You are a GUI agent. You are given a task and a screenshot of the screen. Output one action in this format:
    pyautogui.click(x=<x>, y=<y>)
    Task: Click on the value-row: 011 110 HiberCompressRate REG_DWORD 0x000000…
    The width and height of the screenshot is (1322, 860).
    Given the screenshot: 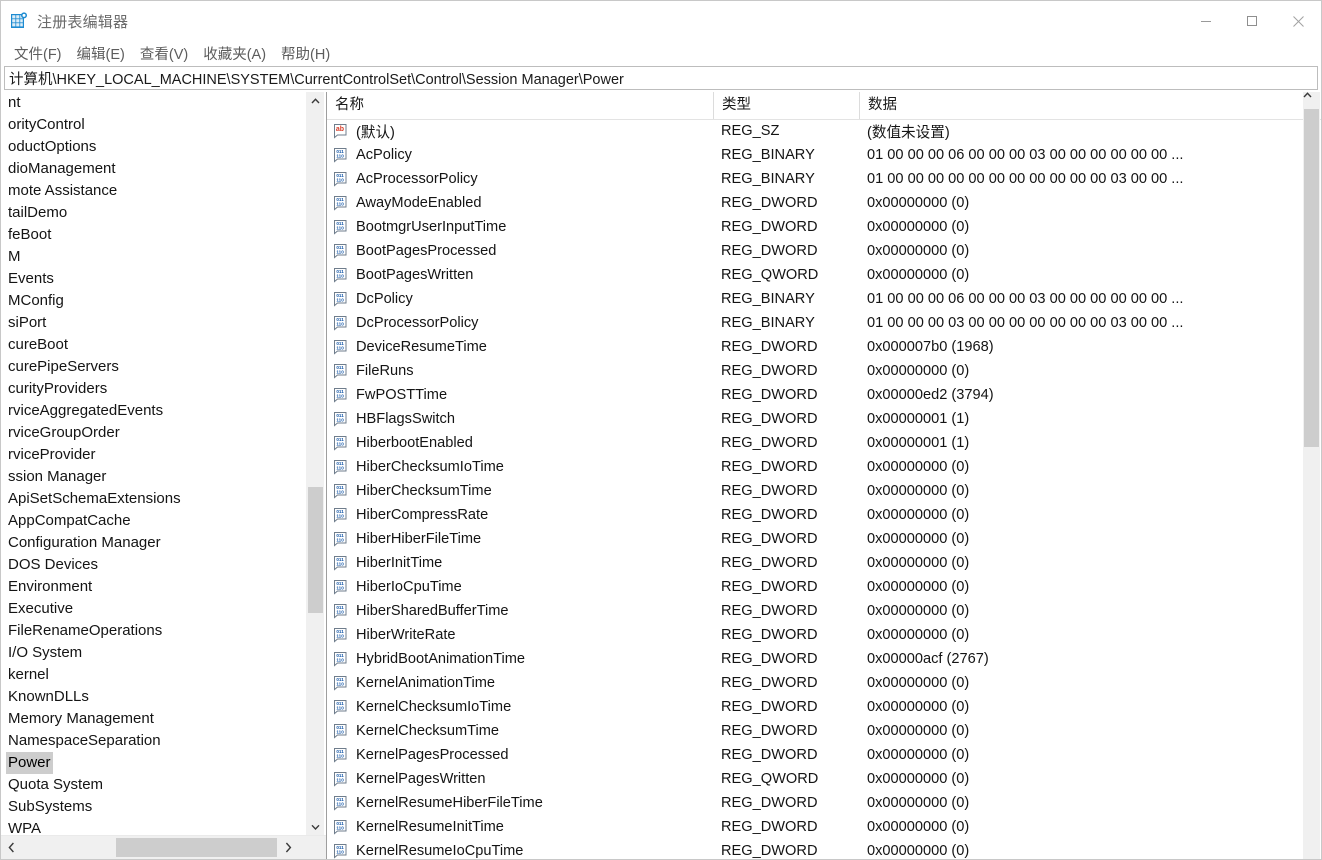 What is the action you would take?
    pyautogui.click(x=811, y=515)
    